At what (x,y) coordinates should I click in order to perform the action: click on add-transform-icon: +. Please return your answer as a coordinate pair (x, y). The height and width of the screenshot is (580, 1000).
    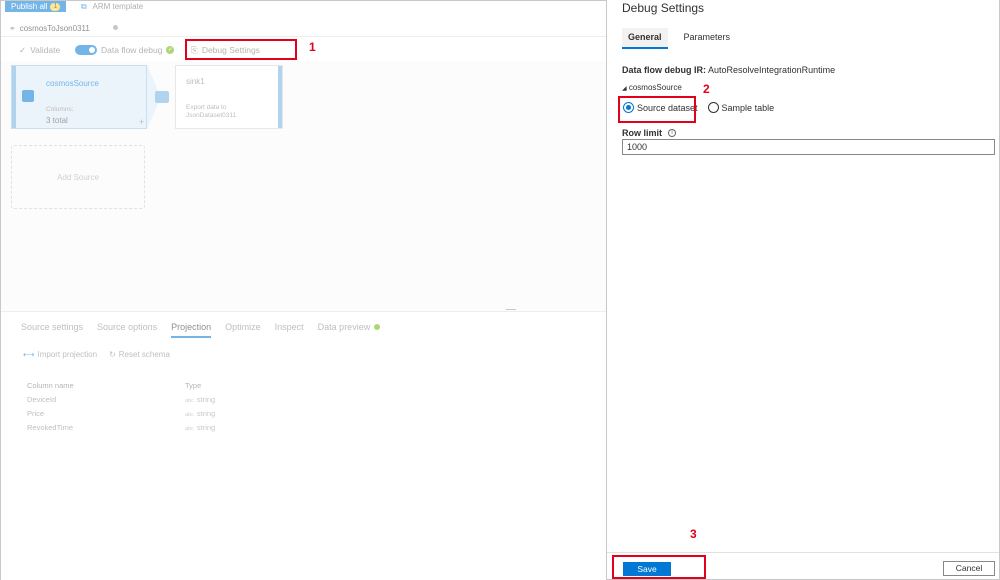
    Looking at the image, I should click on (141, 122).